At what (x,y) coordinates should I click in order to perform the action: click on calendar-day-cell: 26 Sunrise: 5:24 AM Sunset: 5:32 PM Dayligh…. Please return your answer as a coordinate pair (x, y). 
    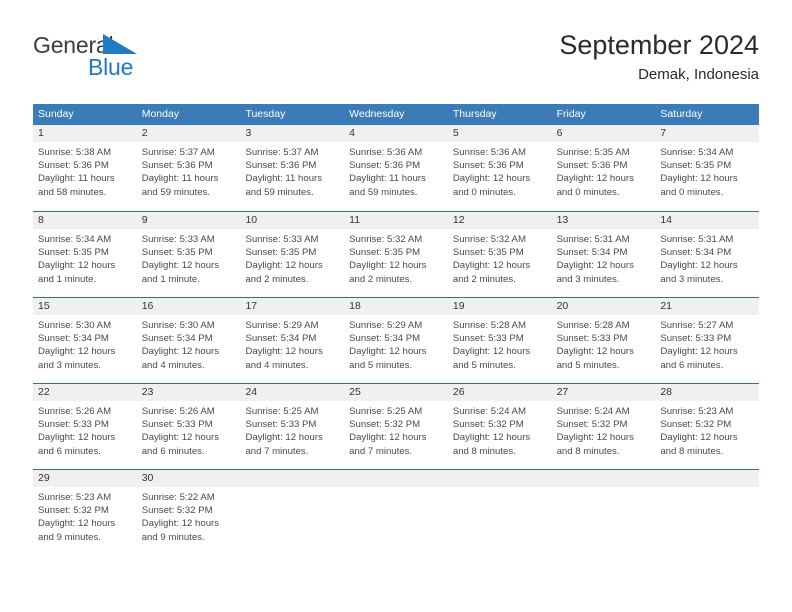
    Looking at the image, I should click on (499, 426).